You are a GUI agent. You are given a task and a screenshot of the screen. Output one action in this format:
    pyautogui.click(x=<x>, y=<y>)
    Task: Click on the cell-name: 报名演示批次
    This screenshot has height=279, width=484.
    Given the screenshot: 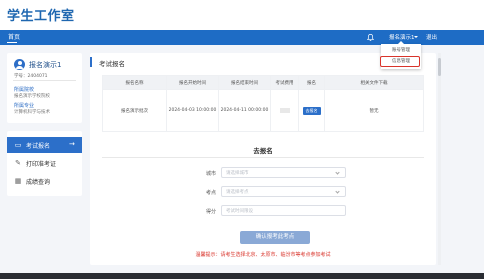 What is the action you would take?
    pyautogui.click(x=134, y=110)
    